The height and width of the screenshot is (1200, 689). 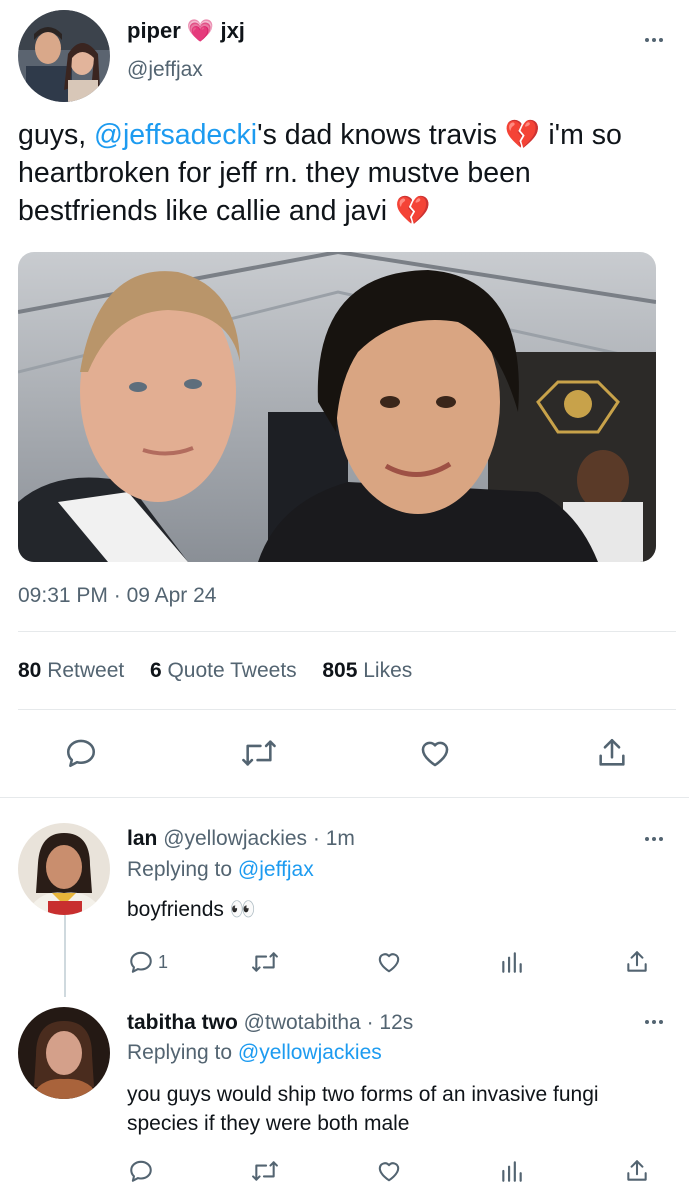 I want to click on replying-to: Replying to @yellowjackies, so click(x=254, y=1053).